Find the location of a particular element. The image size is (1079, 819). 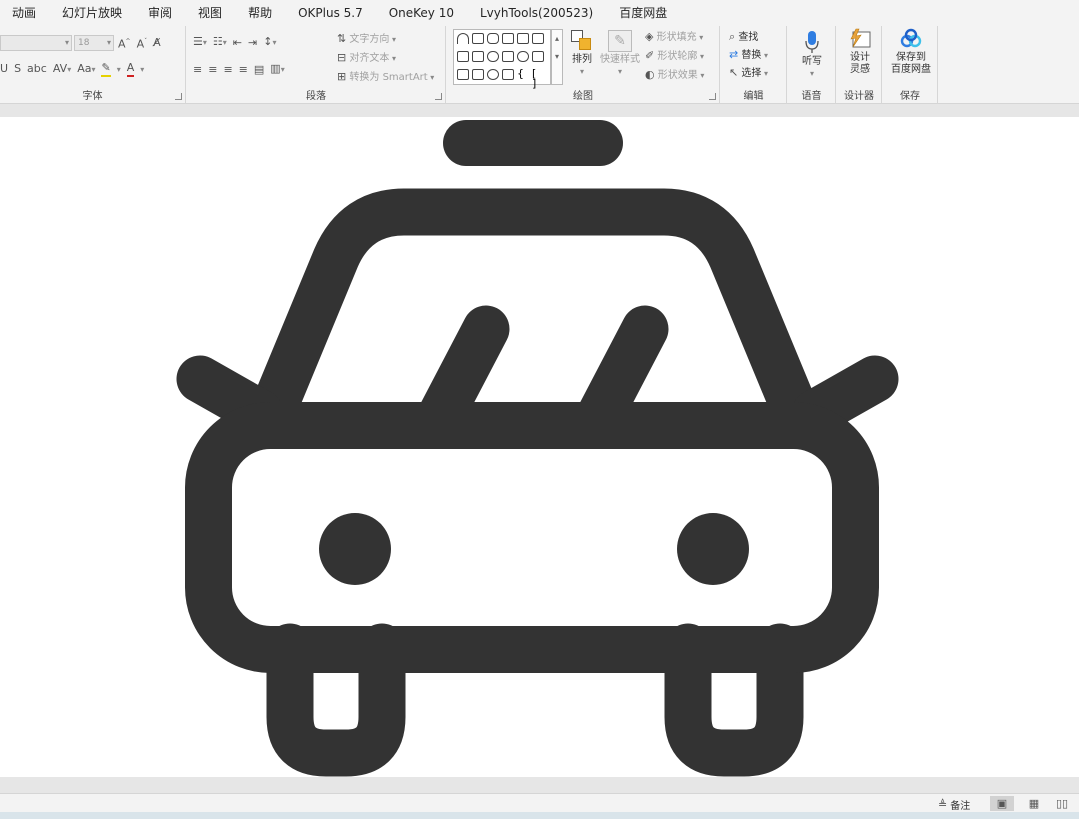

cursor-icon: ↖ is located at coordinates (734, 72).